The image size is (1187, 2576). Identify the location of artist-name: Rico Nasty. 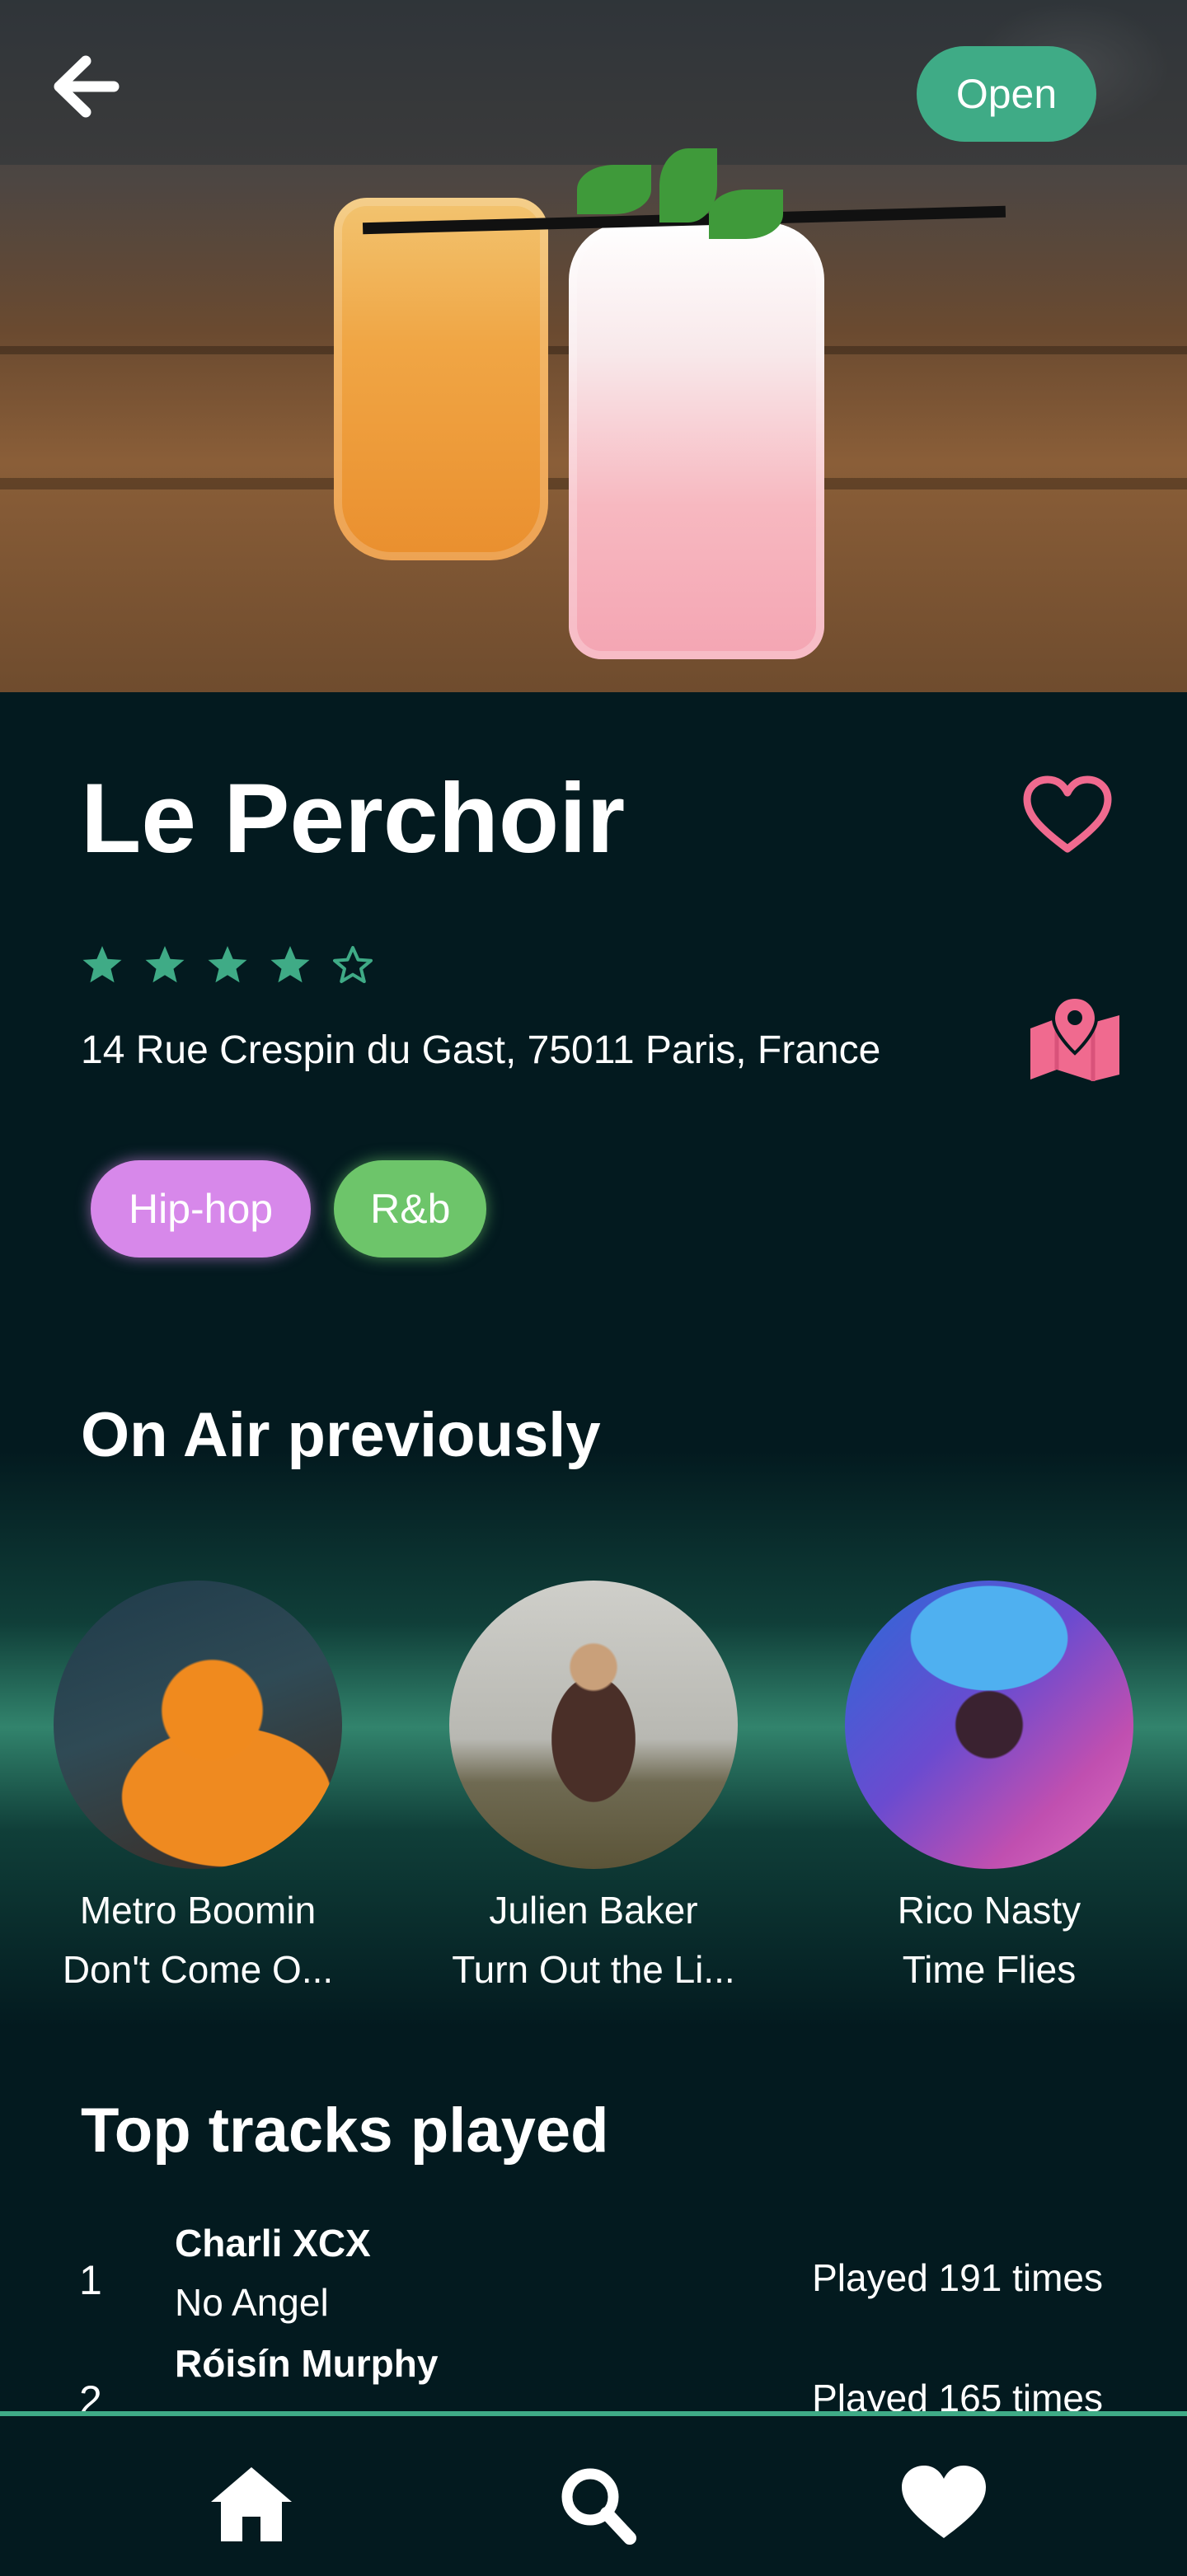
(989, 1910).